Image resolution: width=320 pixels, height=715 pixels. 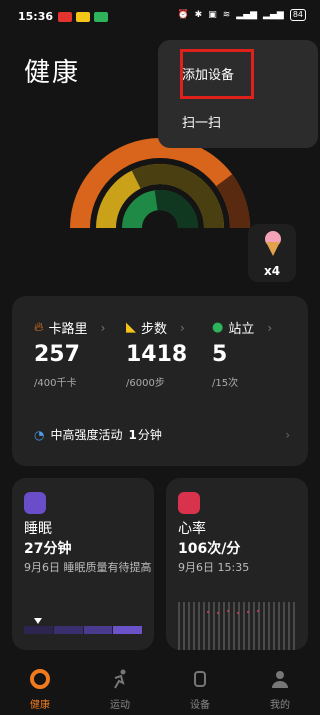 I want to click on mute-icon: ✱, so click(x=198, y=15).